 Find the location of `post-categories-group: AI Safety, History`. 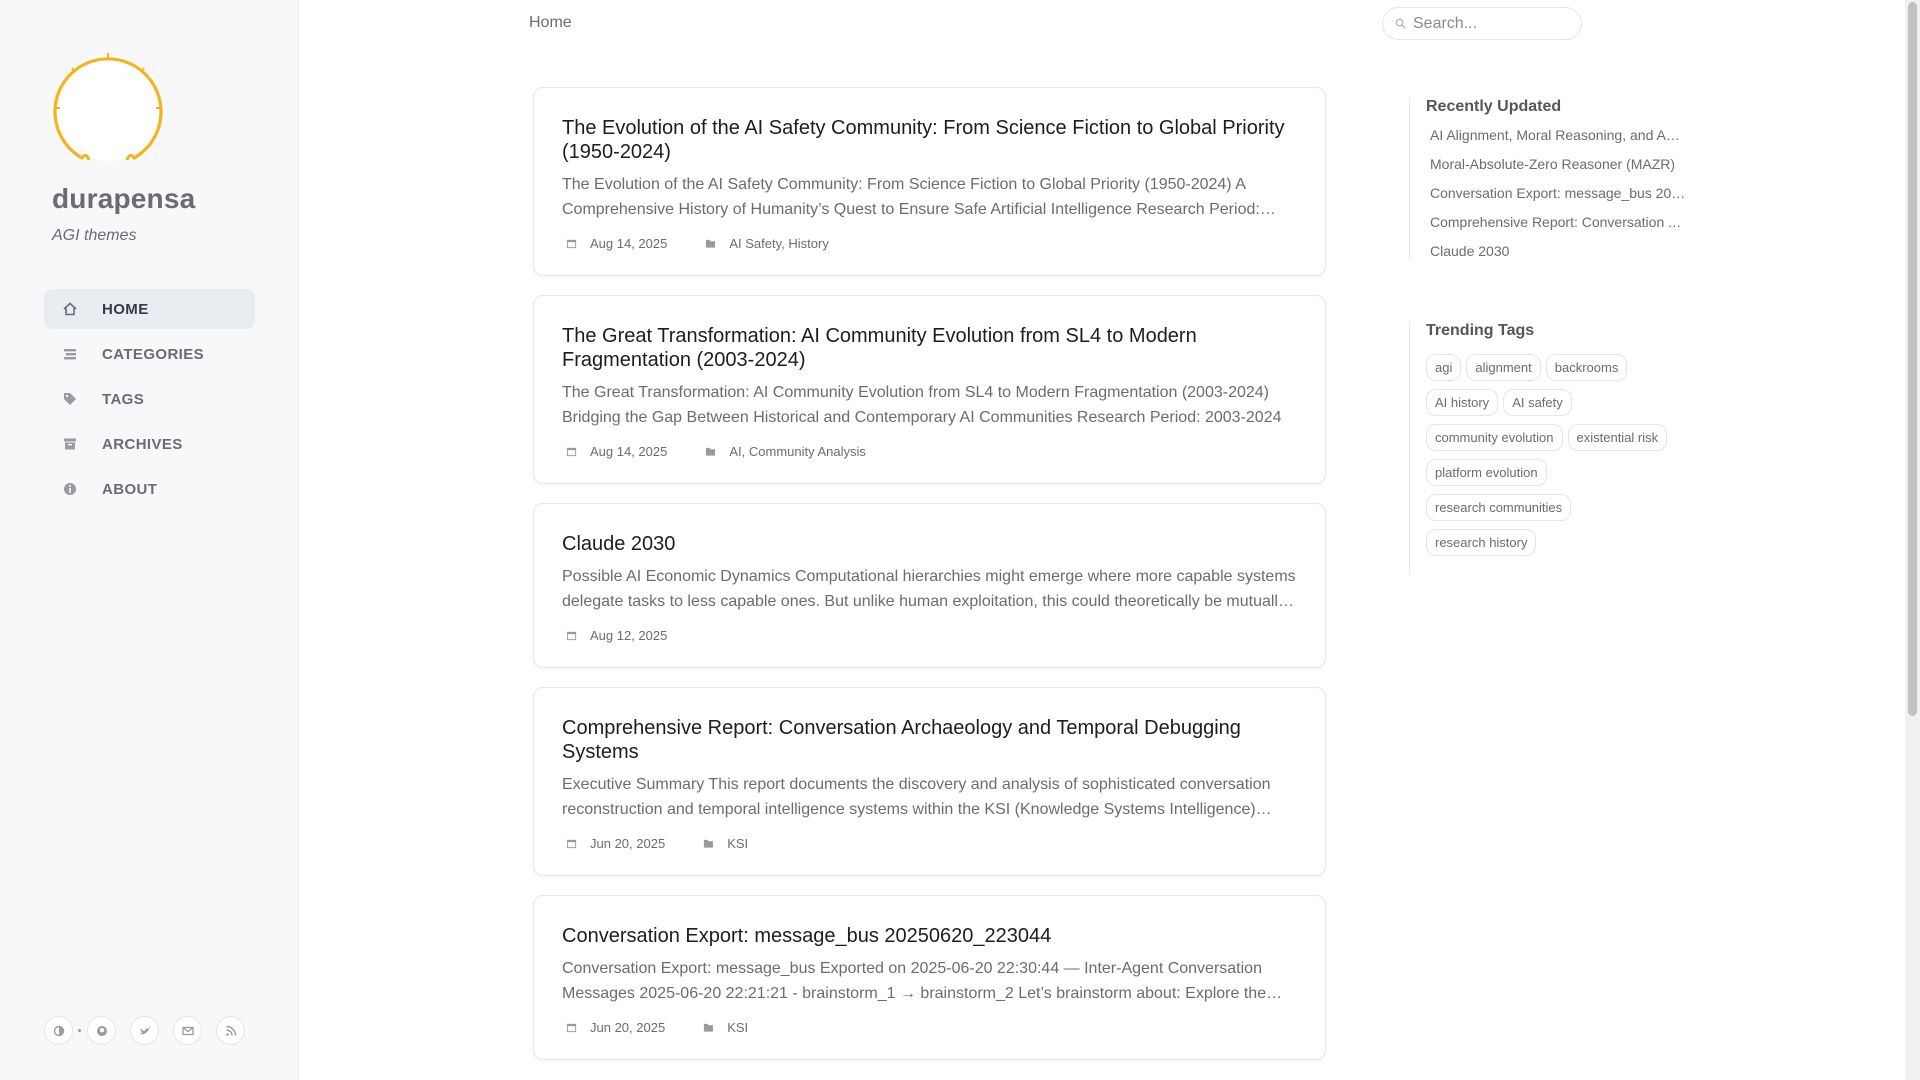

post-categories-group: AI Safety, History is located at coordinates (765, 243).